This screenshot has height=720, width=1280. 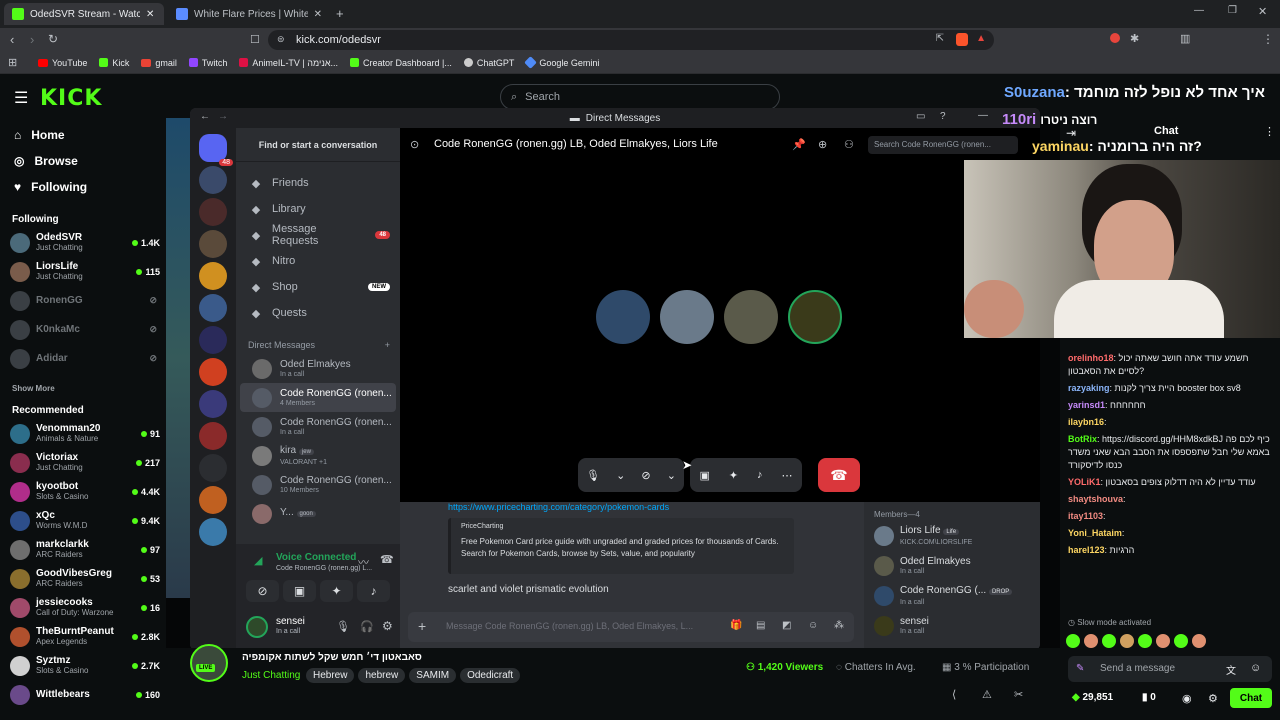 What do you see at coordinates (83, 520) in the screenshot?
I see `recommended-channel: xQc Worms W.M.D 9.4K` at bounding box center [83, 520].